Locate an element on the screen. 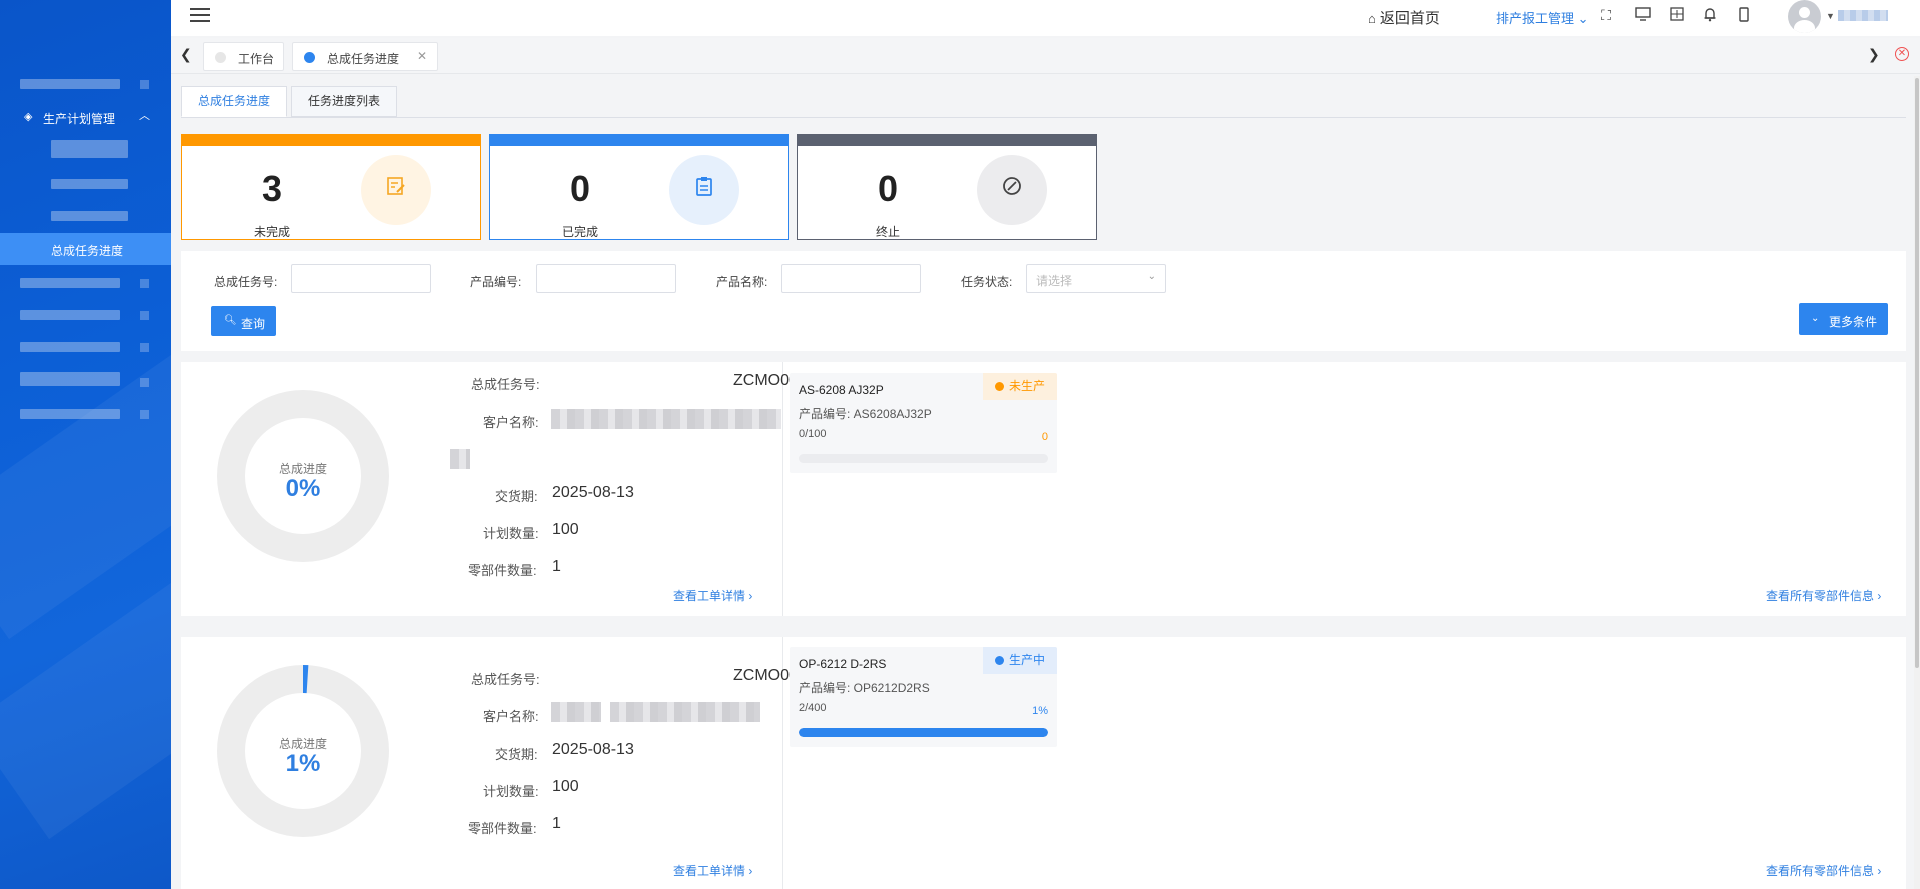 Image resolution: width=1920 pixels, height=889 pixels. stat-label: 未完成 is located at coordinates (271, 232).